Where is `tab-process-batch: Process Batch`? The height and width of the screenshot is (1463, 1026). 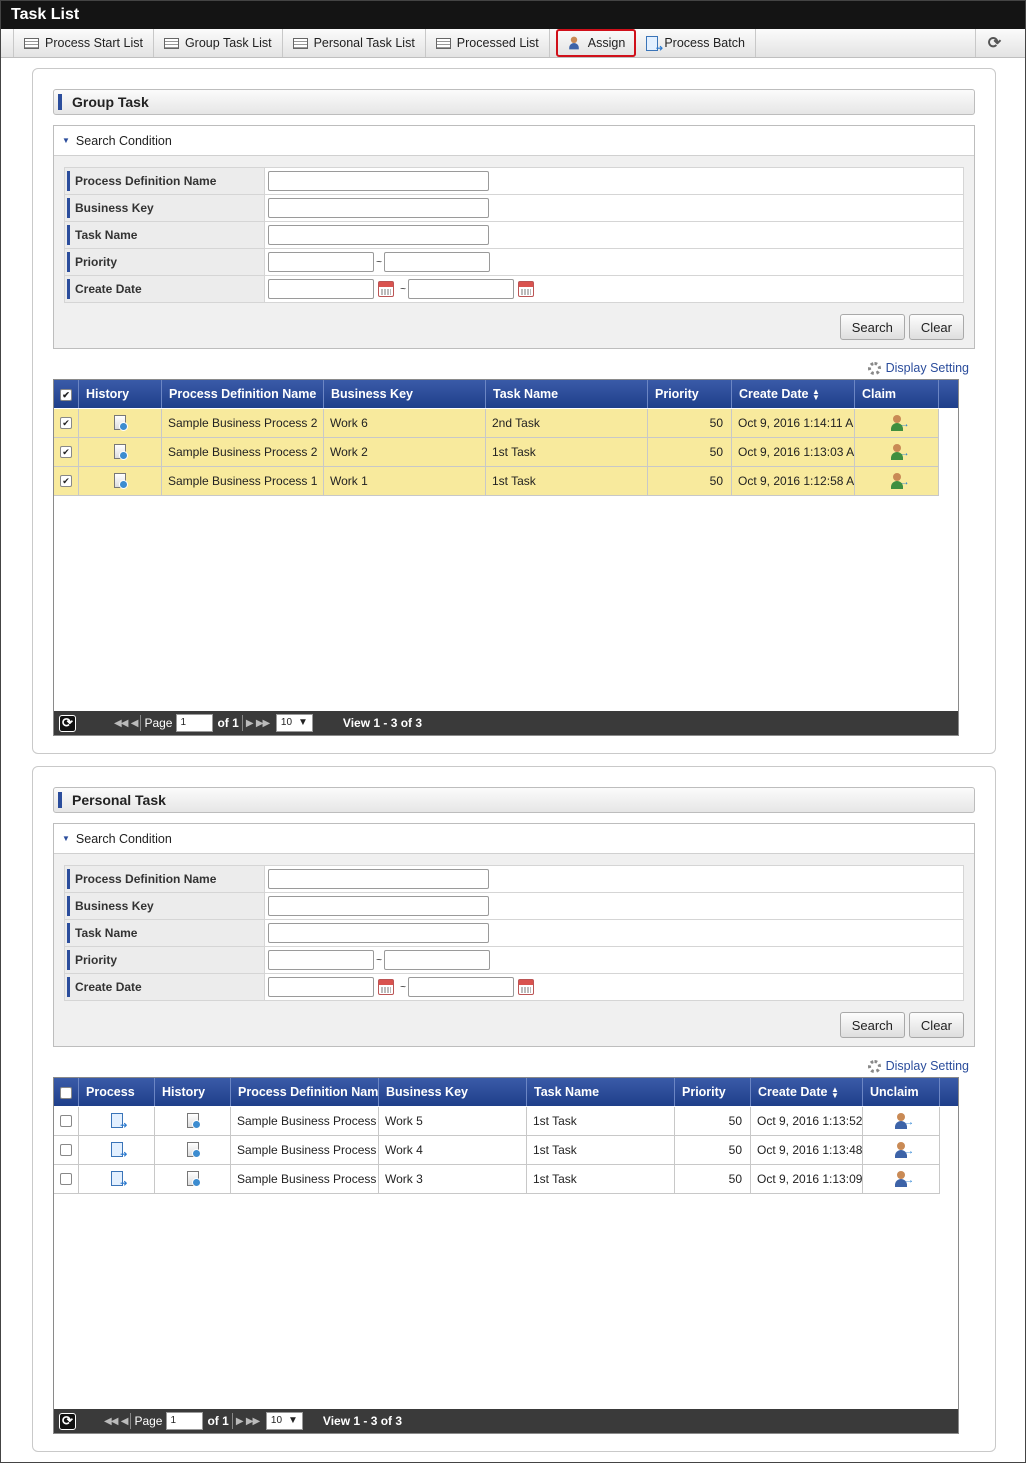
tab-process-batch: Process Batch is located at coordinates (696, 43).